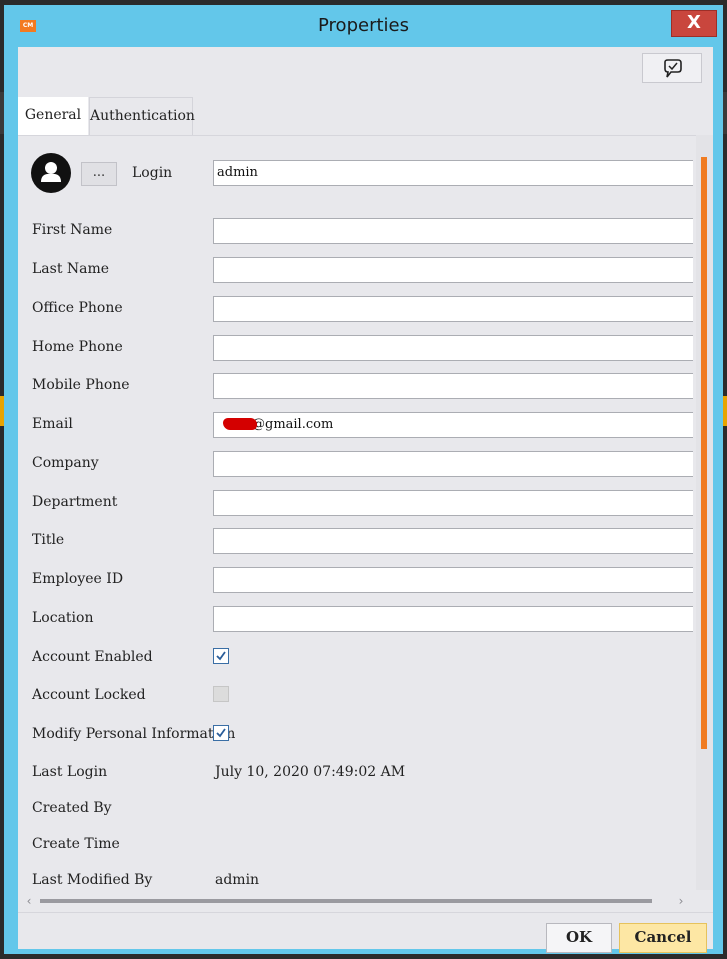 Image resolution: width=727 pixels, height=959 pixels. I want to click on email-field: @gmail.com, so click(453, 425).